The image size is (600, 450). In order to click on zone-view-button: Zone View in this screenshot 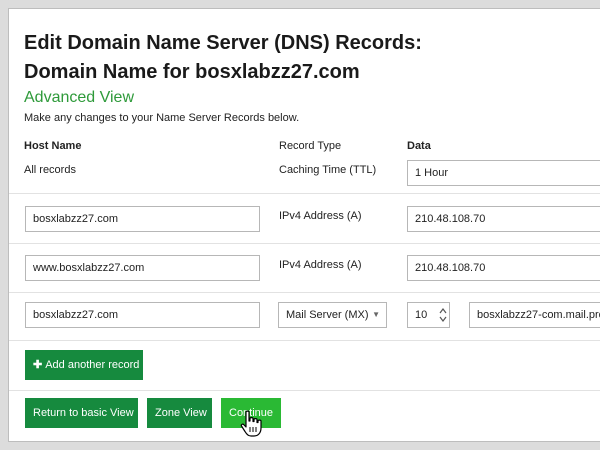, I will do `click(179, 413)`.